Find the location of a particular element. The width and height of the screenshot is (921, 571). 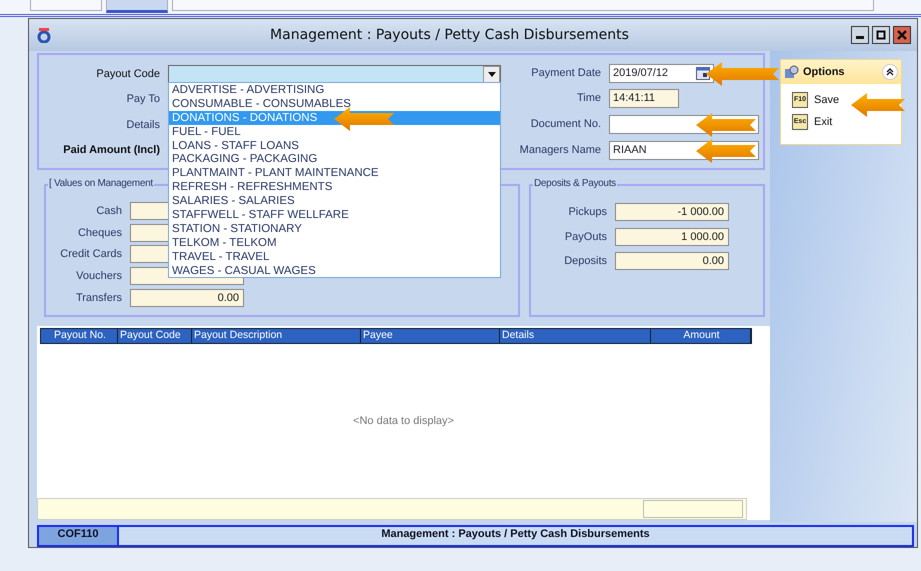

amount-field: 0.00 is located at coordinates (672, 261).